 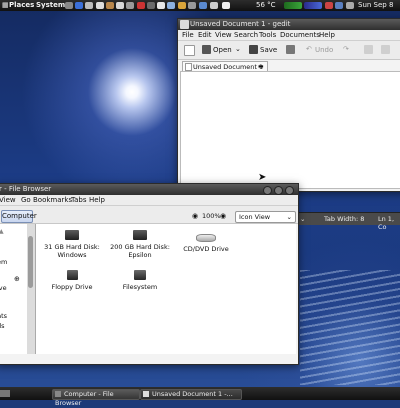 What do you see at coordinates (329, 5) in the screenshot?
I see `notification-icon` at bounding box center [329, 5].